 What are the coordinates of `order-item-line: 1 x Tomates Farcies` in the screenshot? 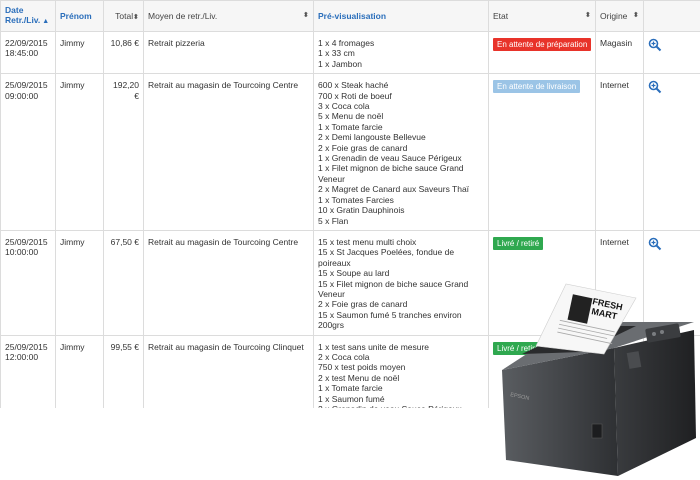 It's located at (356, 199).